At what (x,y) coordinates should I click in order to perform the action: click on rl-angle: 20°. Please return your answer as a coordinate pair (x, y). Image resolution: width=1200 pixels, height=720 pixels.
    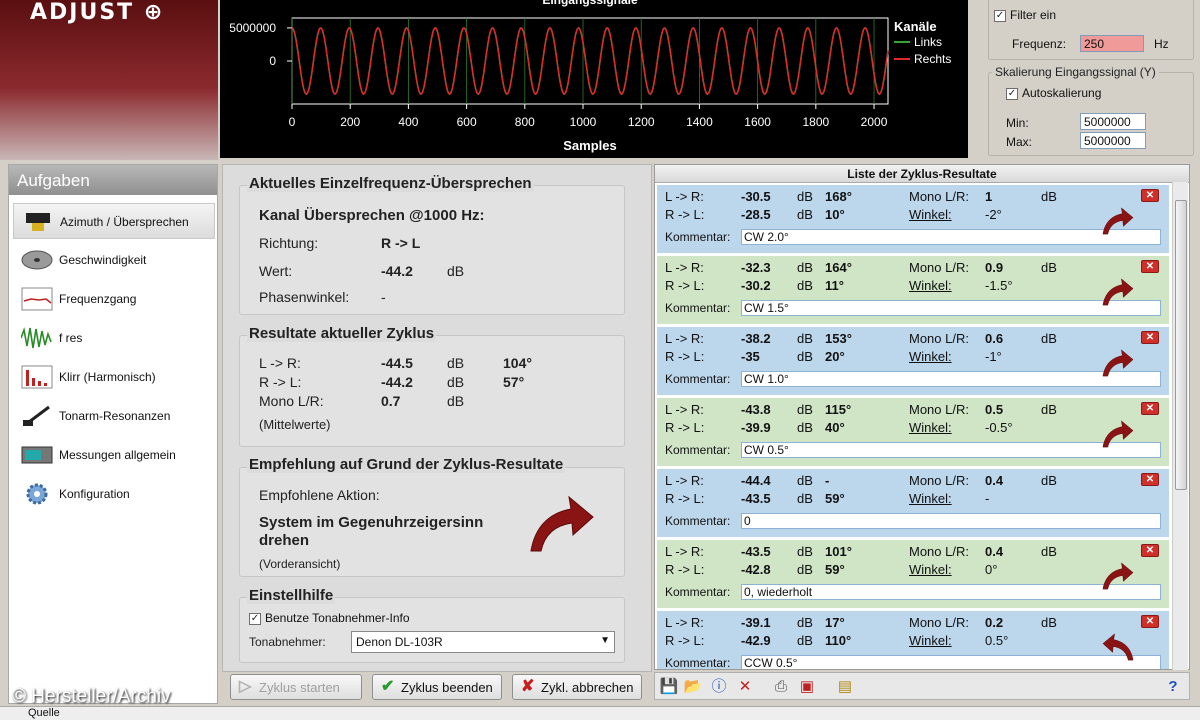
    Looking at the image, I should click on (835, 356).